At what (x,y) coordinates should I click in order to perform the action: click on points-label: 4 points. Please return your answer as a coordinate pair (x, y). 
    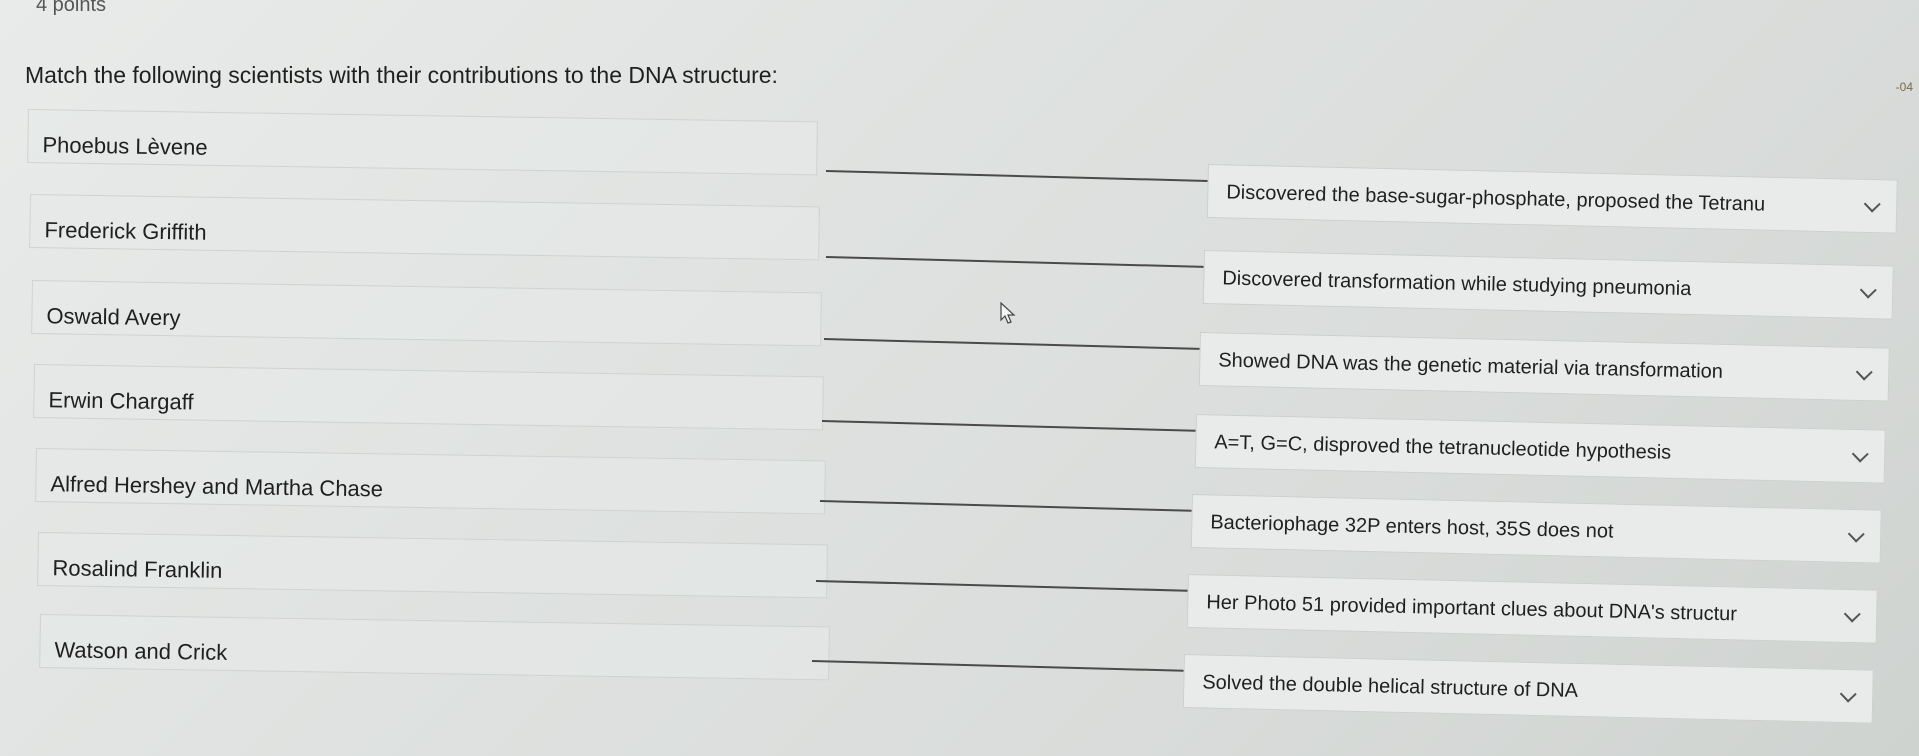
    Looking at the image, I should click on (71, 8).